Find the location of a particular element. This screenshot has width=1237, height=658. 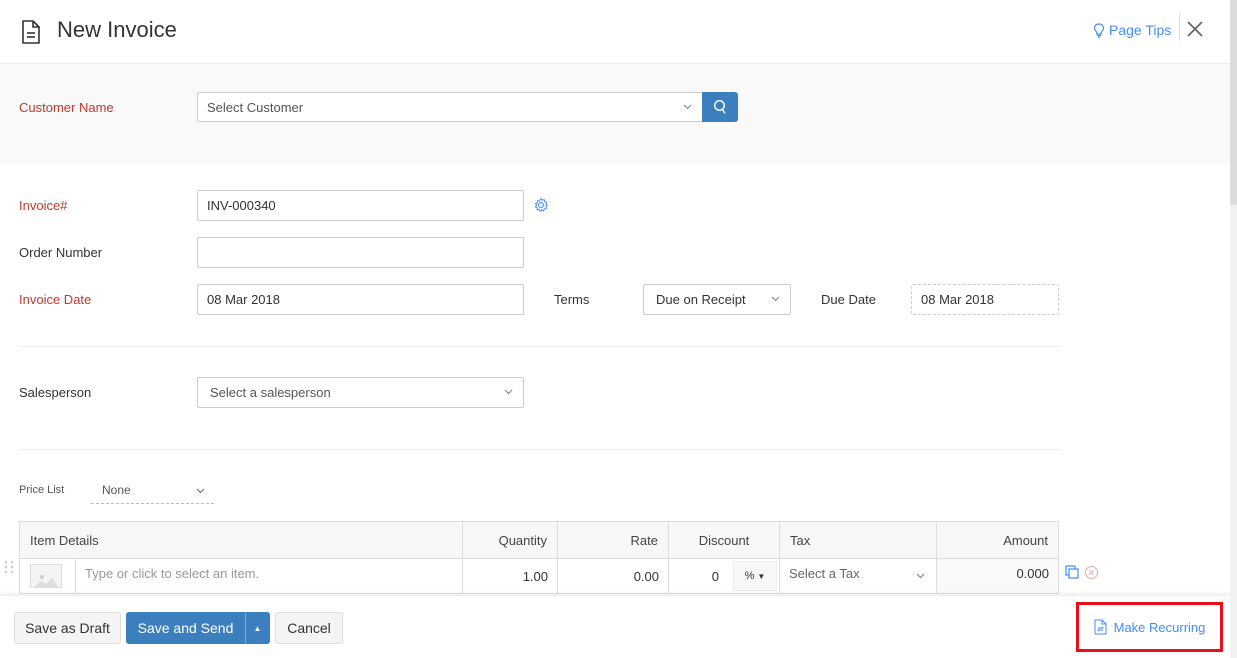

scrollbar-thumb is located at coordinates (1233, 102).